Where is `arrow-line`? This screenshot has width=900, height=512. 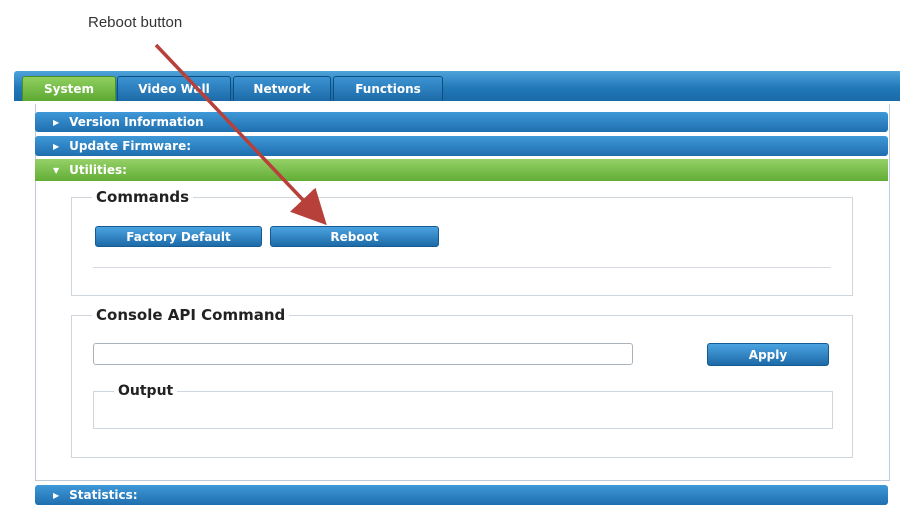 arrow-line is located at coordinates (240, 134).